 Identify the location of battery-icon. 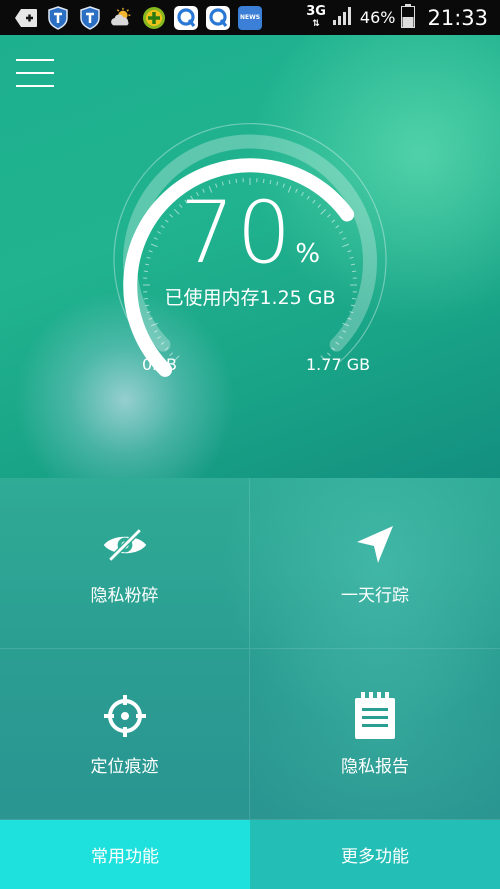
(408, 17).